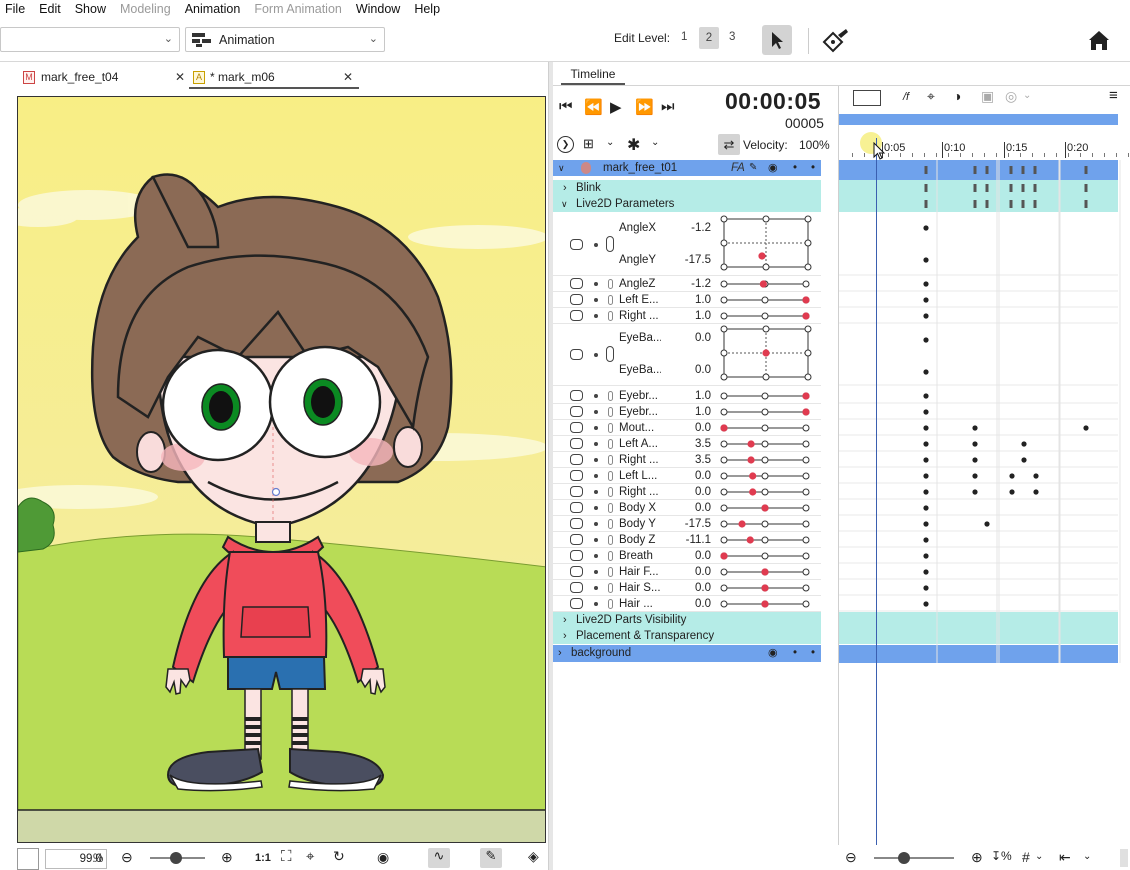 The height and width of the screenshot is (870, 1130). Describe the element at coordinates (176, 858) in the screenshot. I see `zoom-slider-handle` at that location.